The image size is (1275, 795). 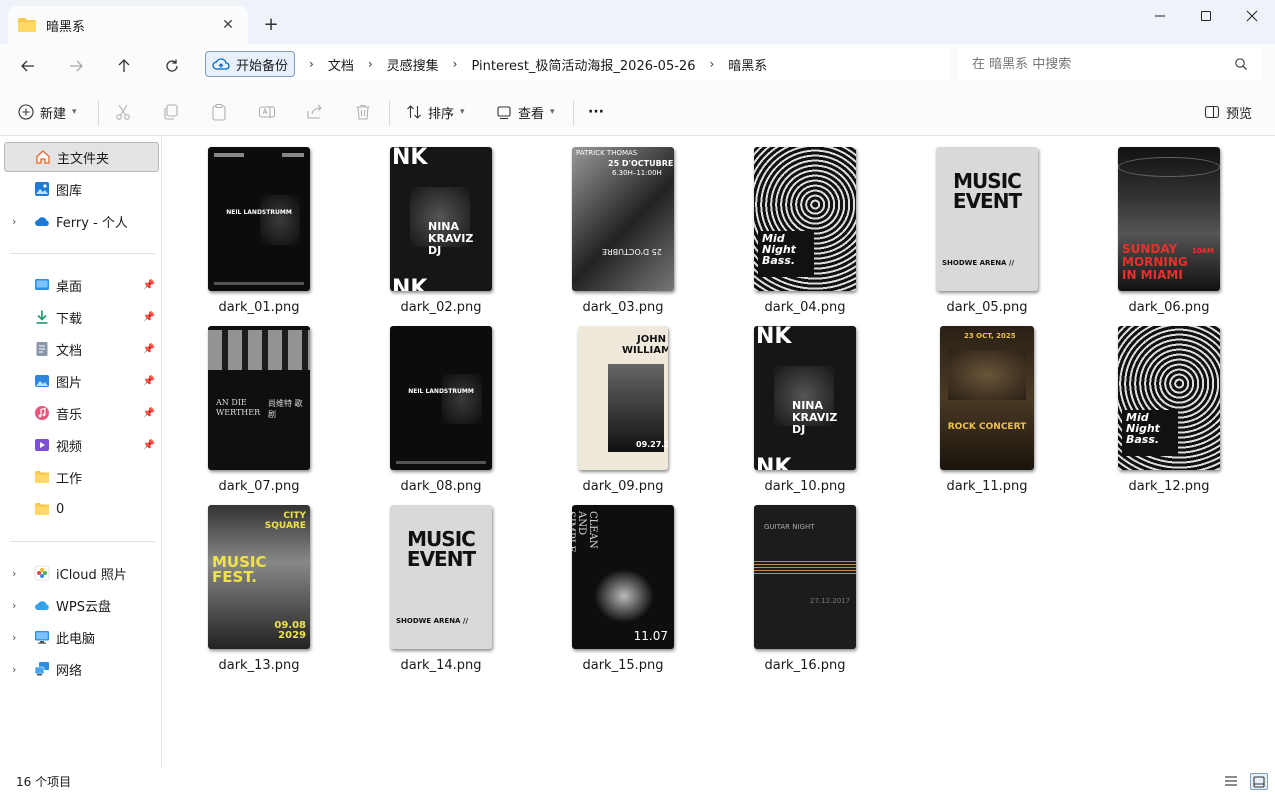 I want to click on up-button, so click(x=124, y=66).